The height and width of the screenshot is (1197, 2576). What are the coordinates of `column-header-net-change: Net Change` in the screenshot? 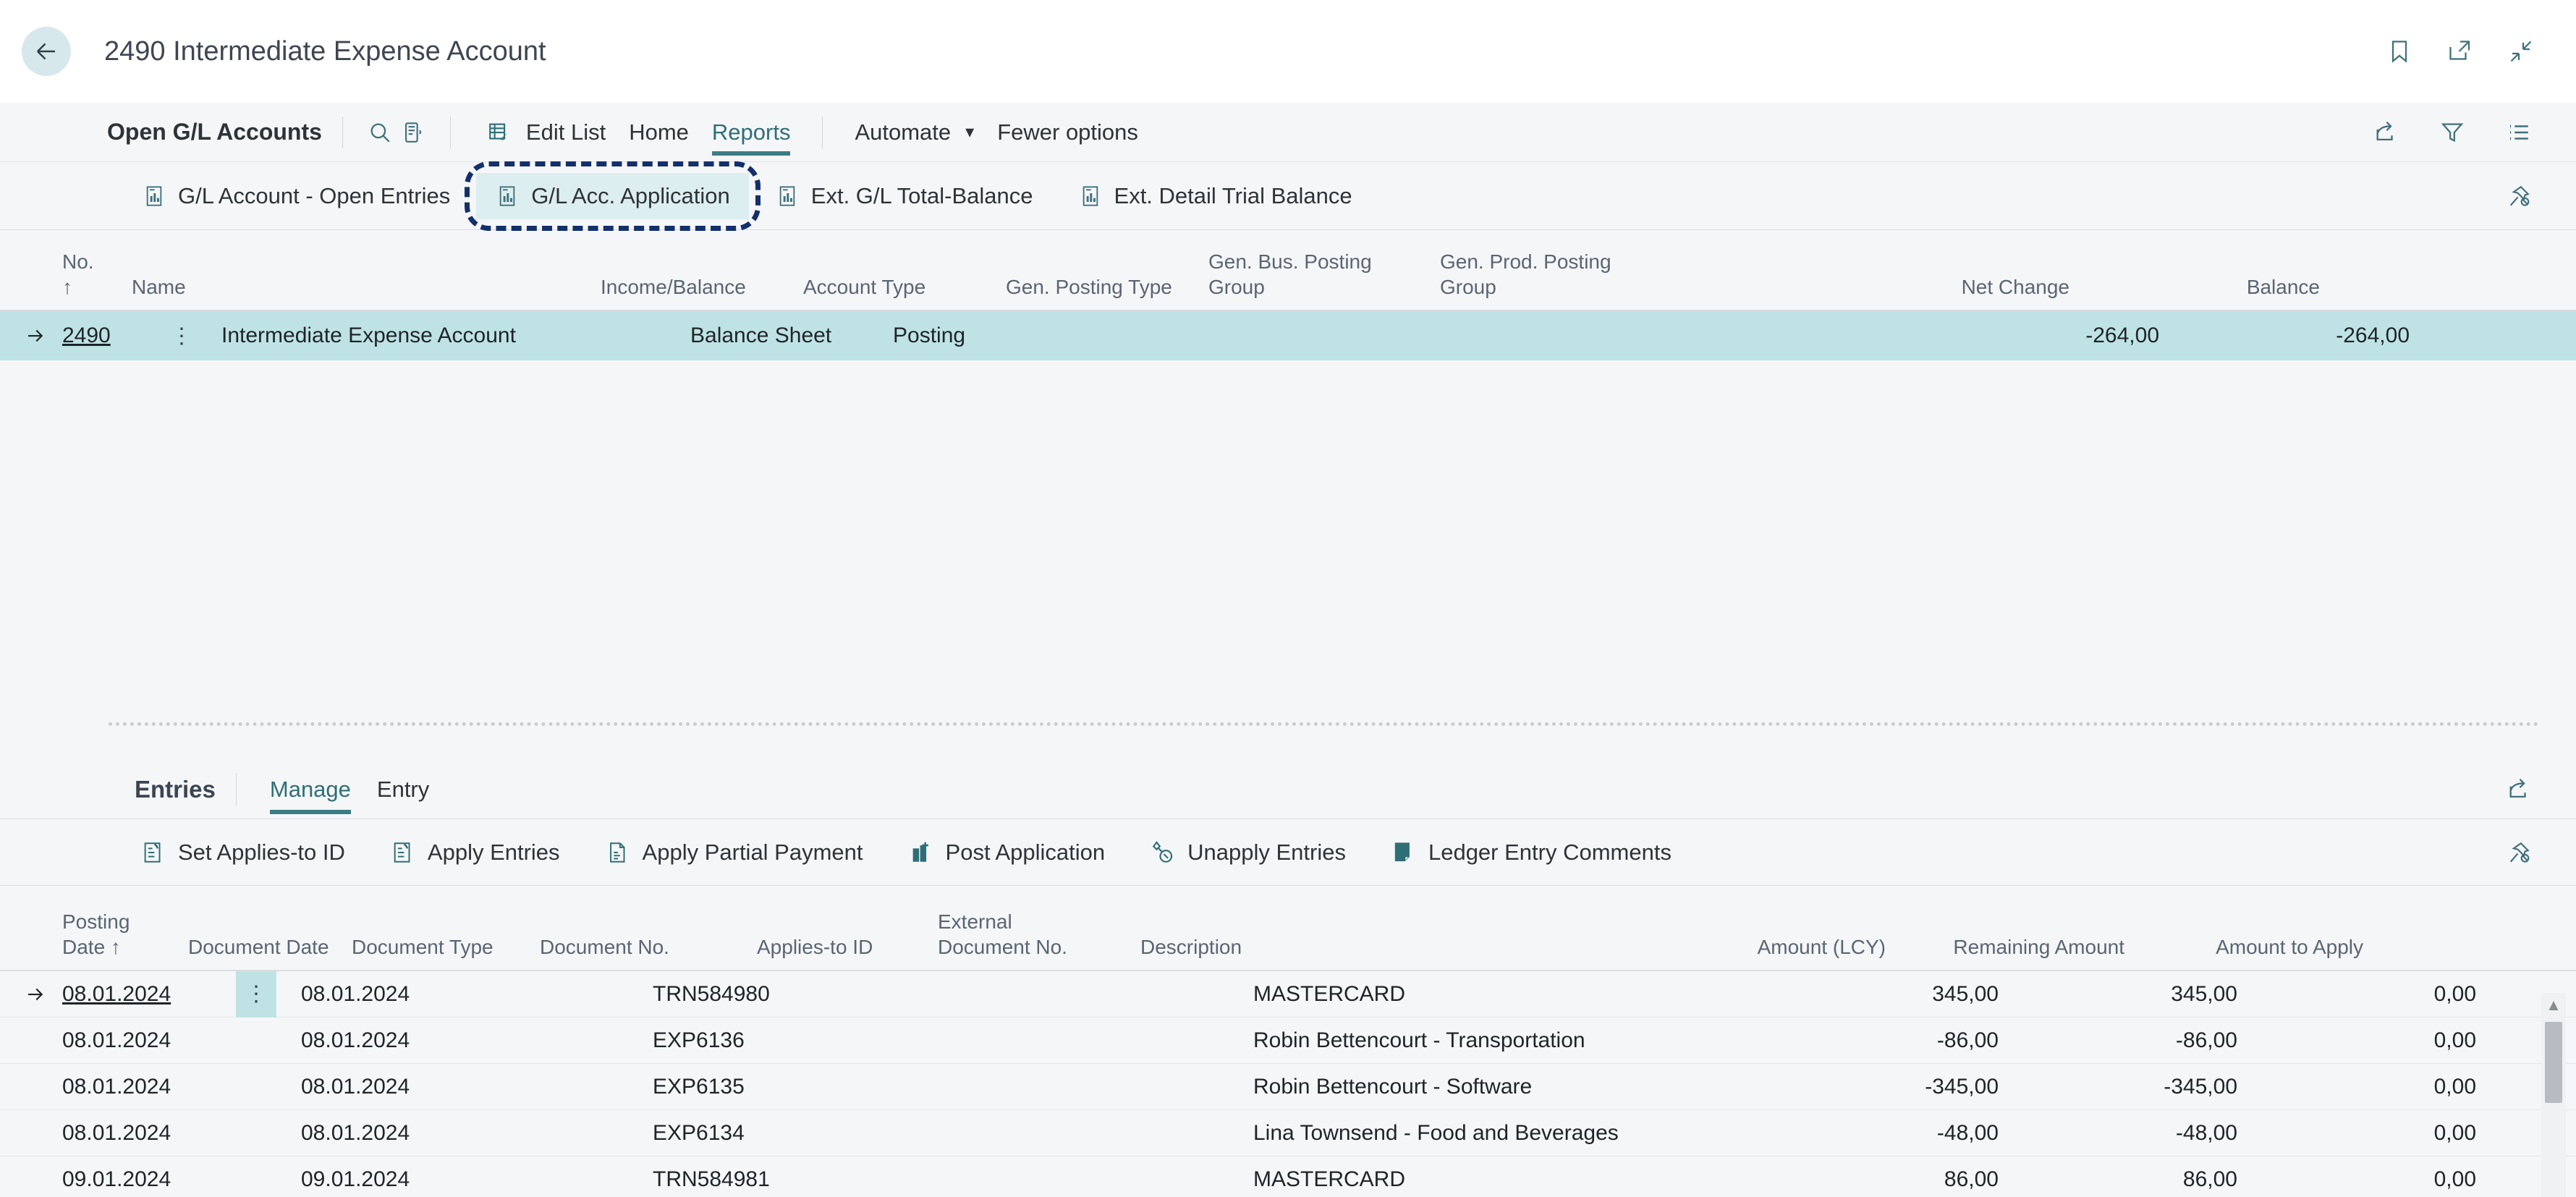 It's located at (1928, 287).